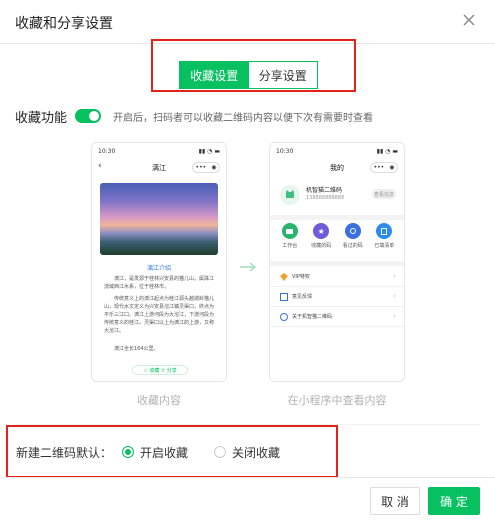 The height and width of the screenshot is (522, 495). I want to click on list-item-feedback: 意见反馈 ›, so click(337, 297).